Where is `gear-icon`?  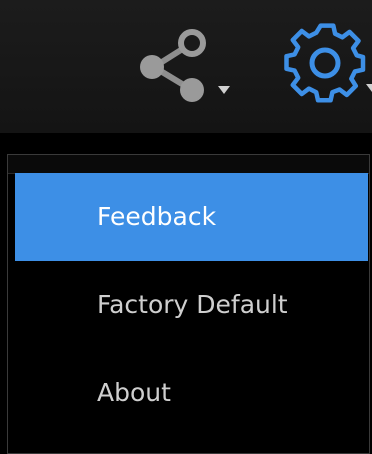
gear-icon is located at coordinates (325, 63).